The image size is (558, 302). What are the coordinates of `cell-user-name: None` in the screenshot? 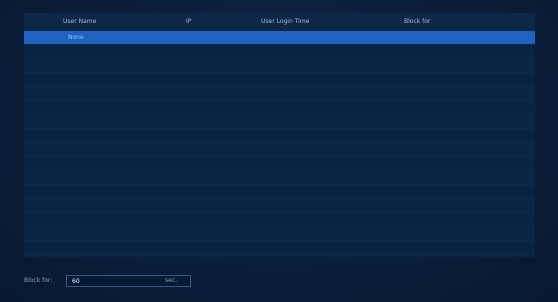 It's located at (76, 37).